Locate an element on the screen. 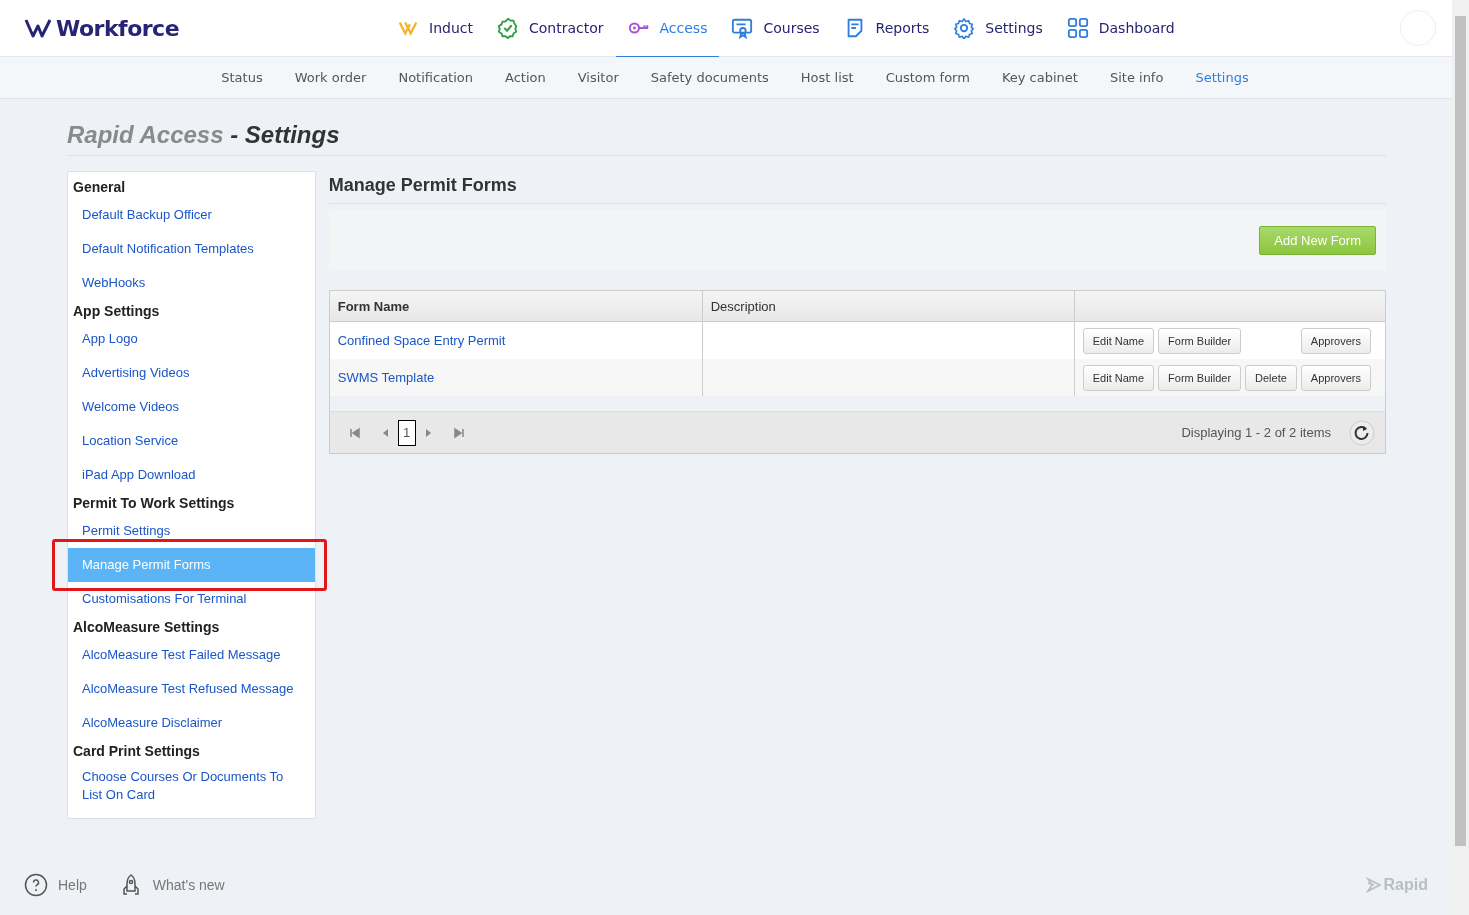 This screenshot has height=915, width=1469. settings-icon is located at coordinates (964, 28).